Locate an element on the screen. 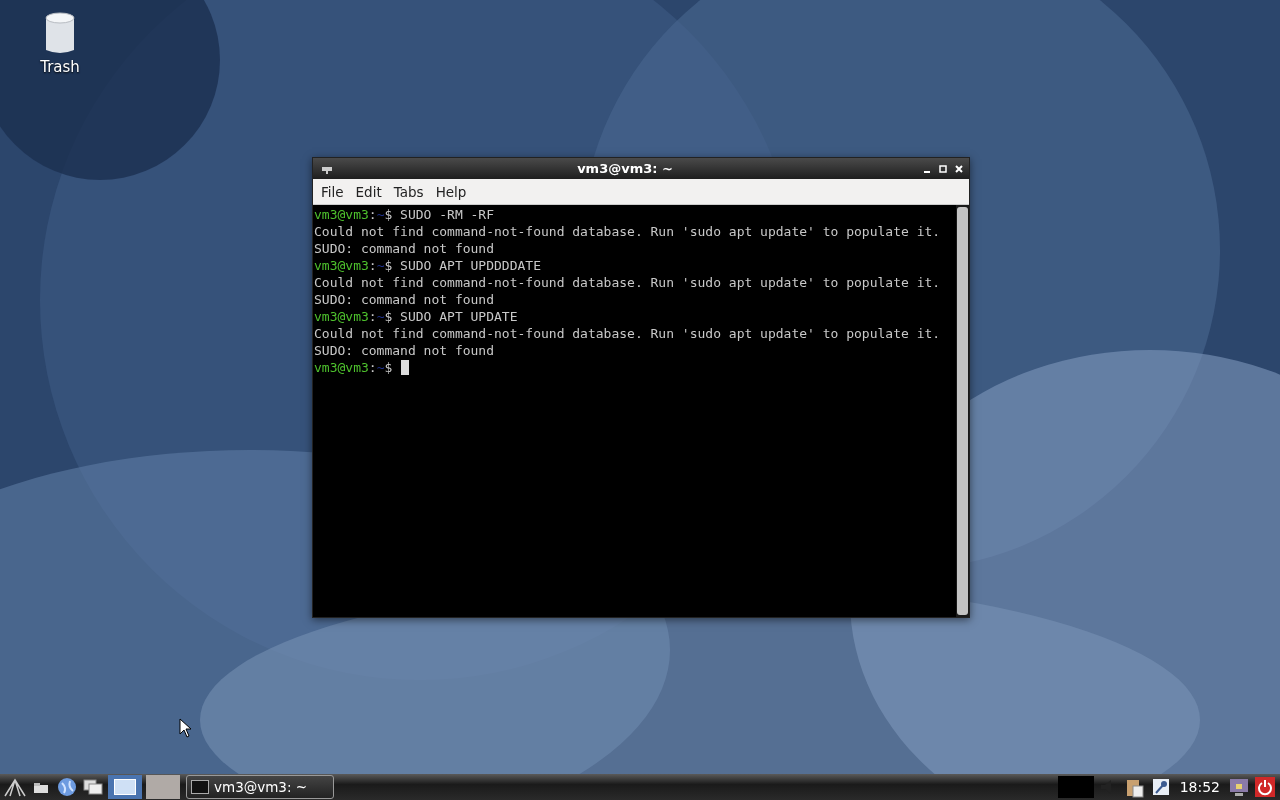 Image resolution: width=1280 pixels, height=800 pixels. terminal-icon is located at coordinates (200, 787).